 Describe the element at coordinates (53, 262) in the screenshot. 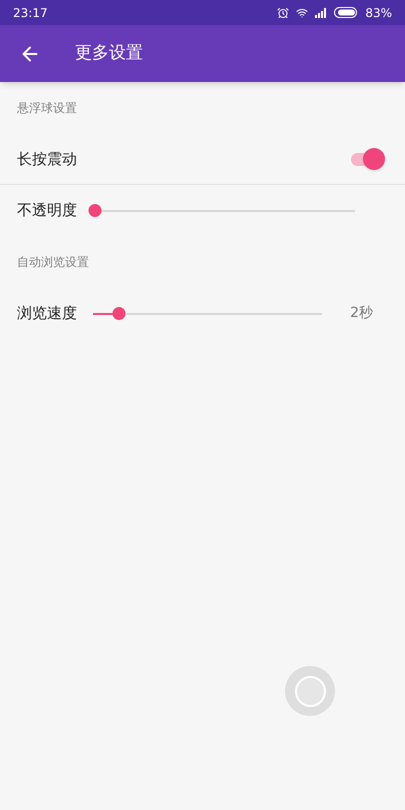

I see `section-header: 自动浏览设置` at that location.